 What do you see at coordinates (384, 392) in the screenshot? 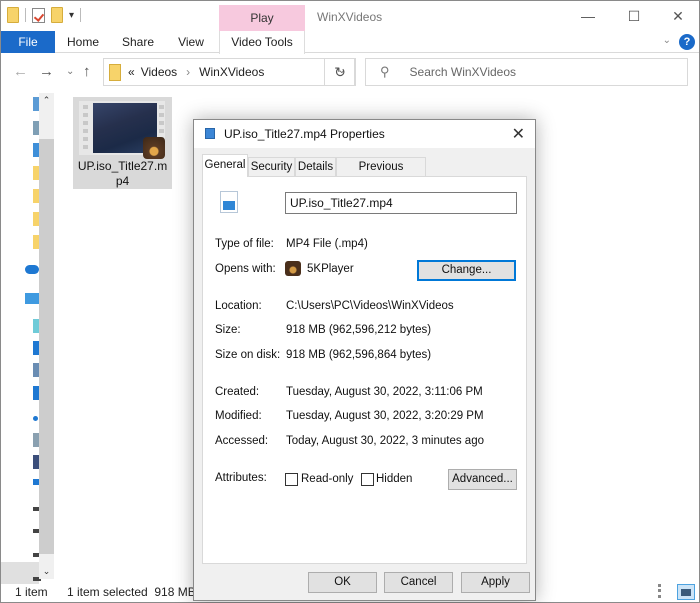
I see `created-value: Tuesday, August 30, 2022, 3:11:06 PM` at bounding box center [384, 392].